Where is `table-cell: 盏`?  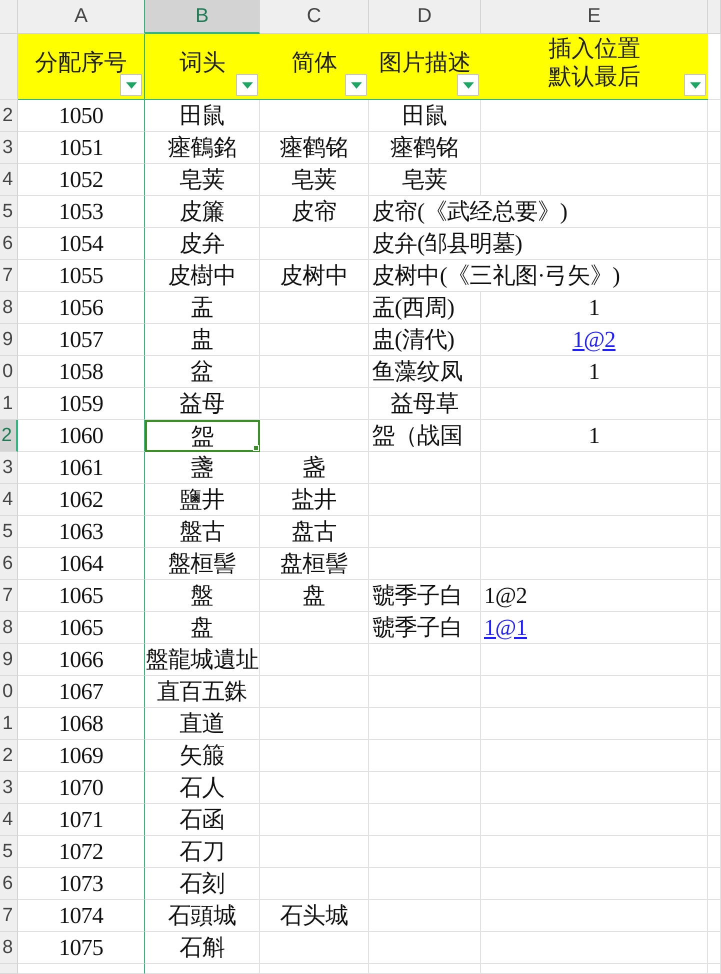 table-cell: 盏 is located at coordinates (314, 468).